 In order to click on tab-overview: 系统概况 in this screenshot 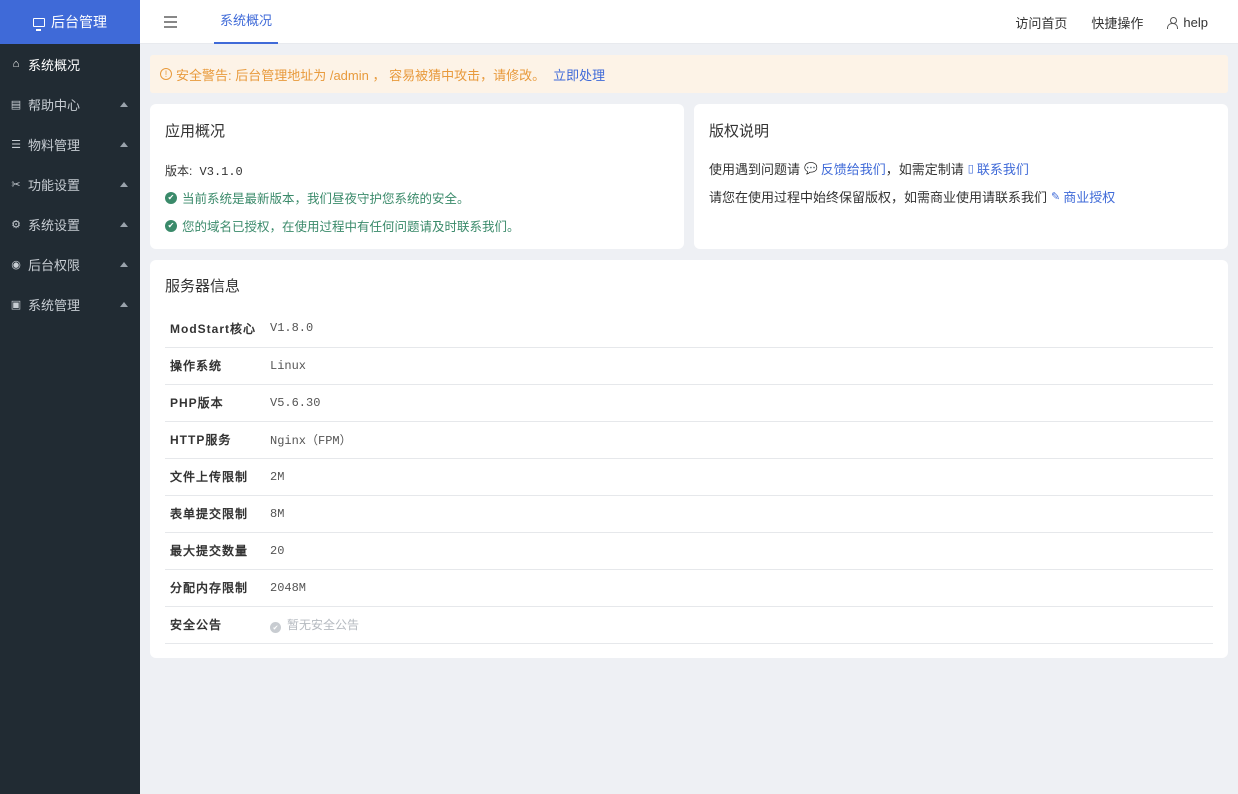, I will do `click(246, 22)`.